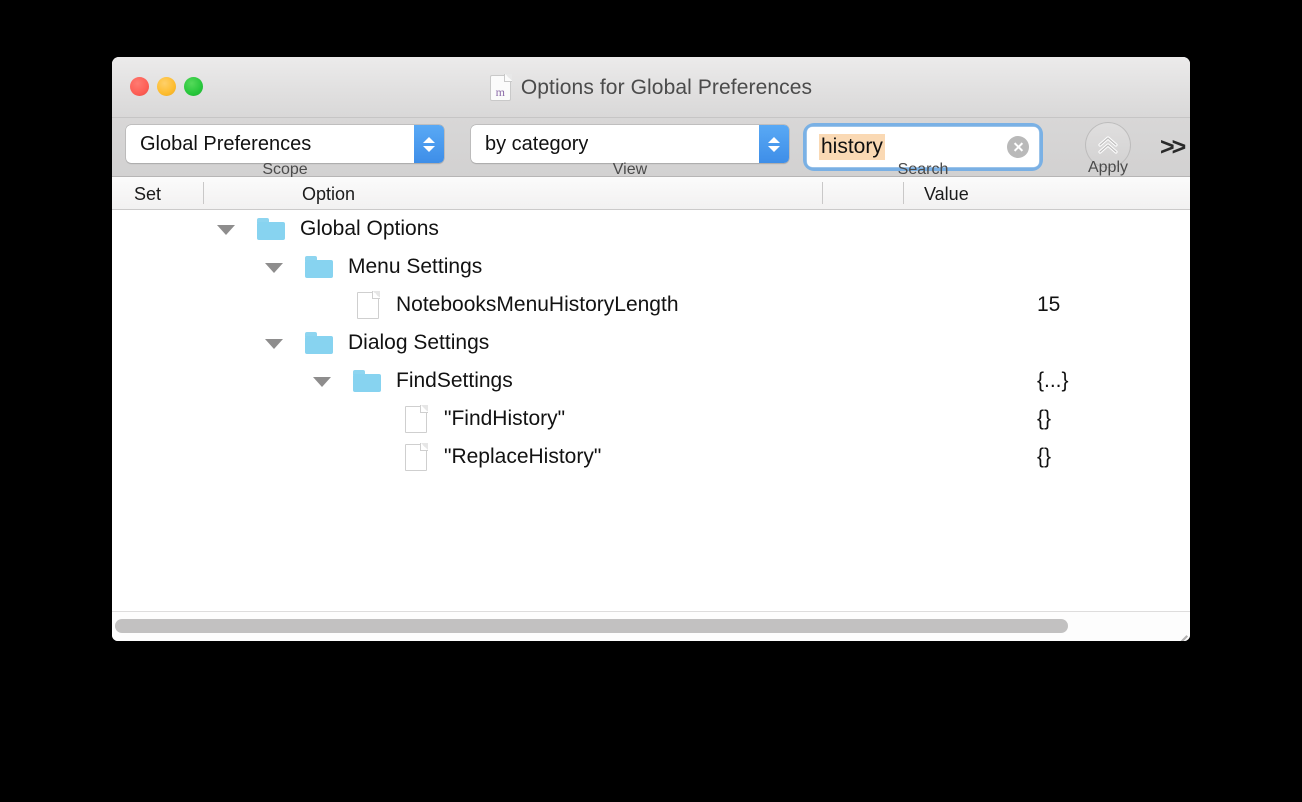 This screenshot has height=802, width=1302. I want to click on title-area: m Options for Global Preferences, so click(651, 87).